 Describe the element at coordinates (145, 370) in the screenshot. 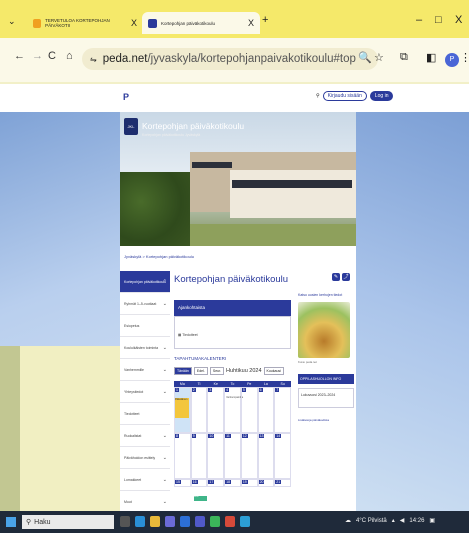

I see `sidebar-item: Vanhemmille ⌄` at that location.